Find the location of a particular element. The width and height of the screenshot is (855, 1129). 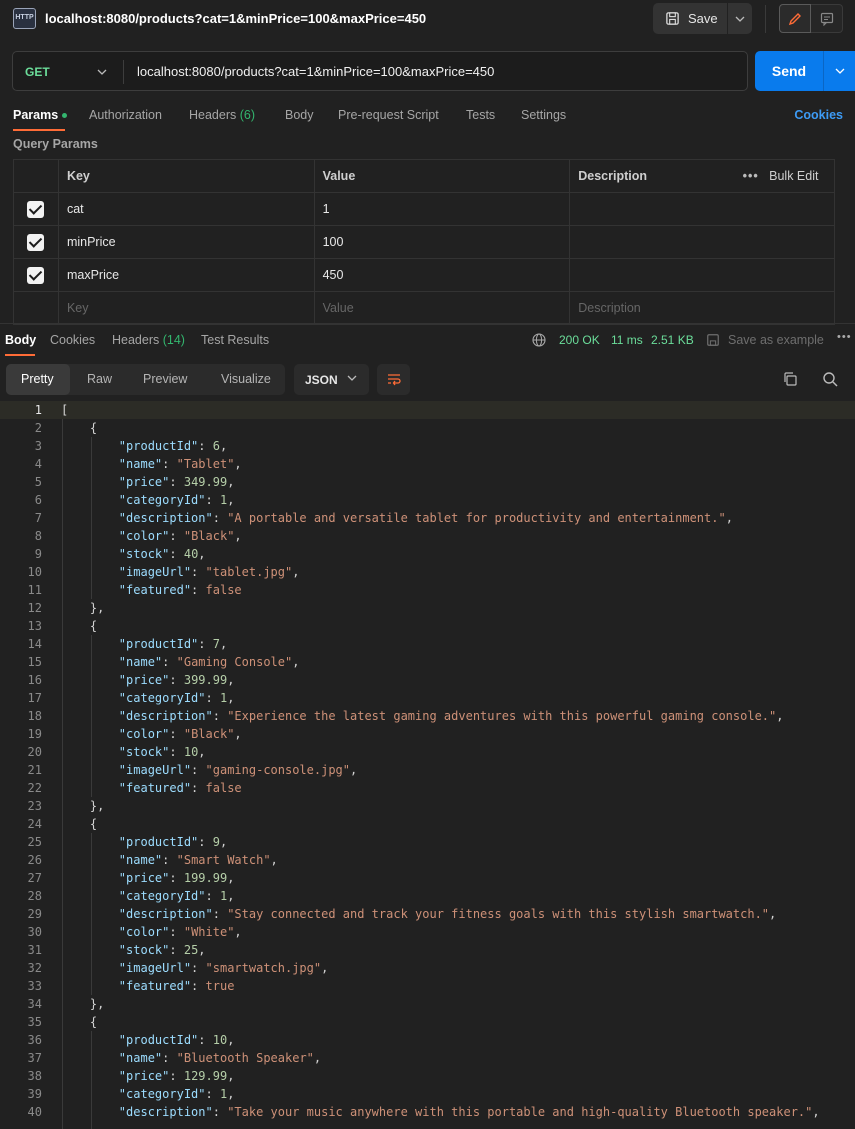

param-value: 100 is located at coordinates (442, 242).